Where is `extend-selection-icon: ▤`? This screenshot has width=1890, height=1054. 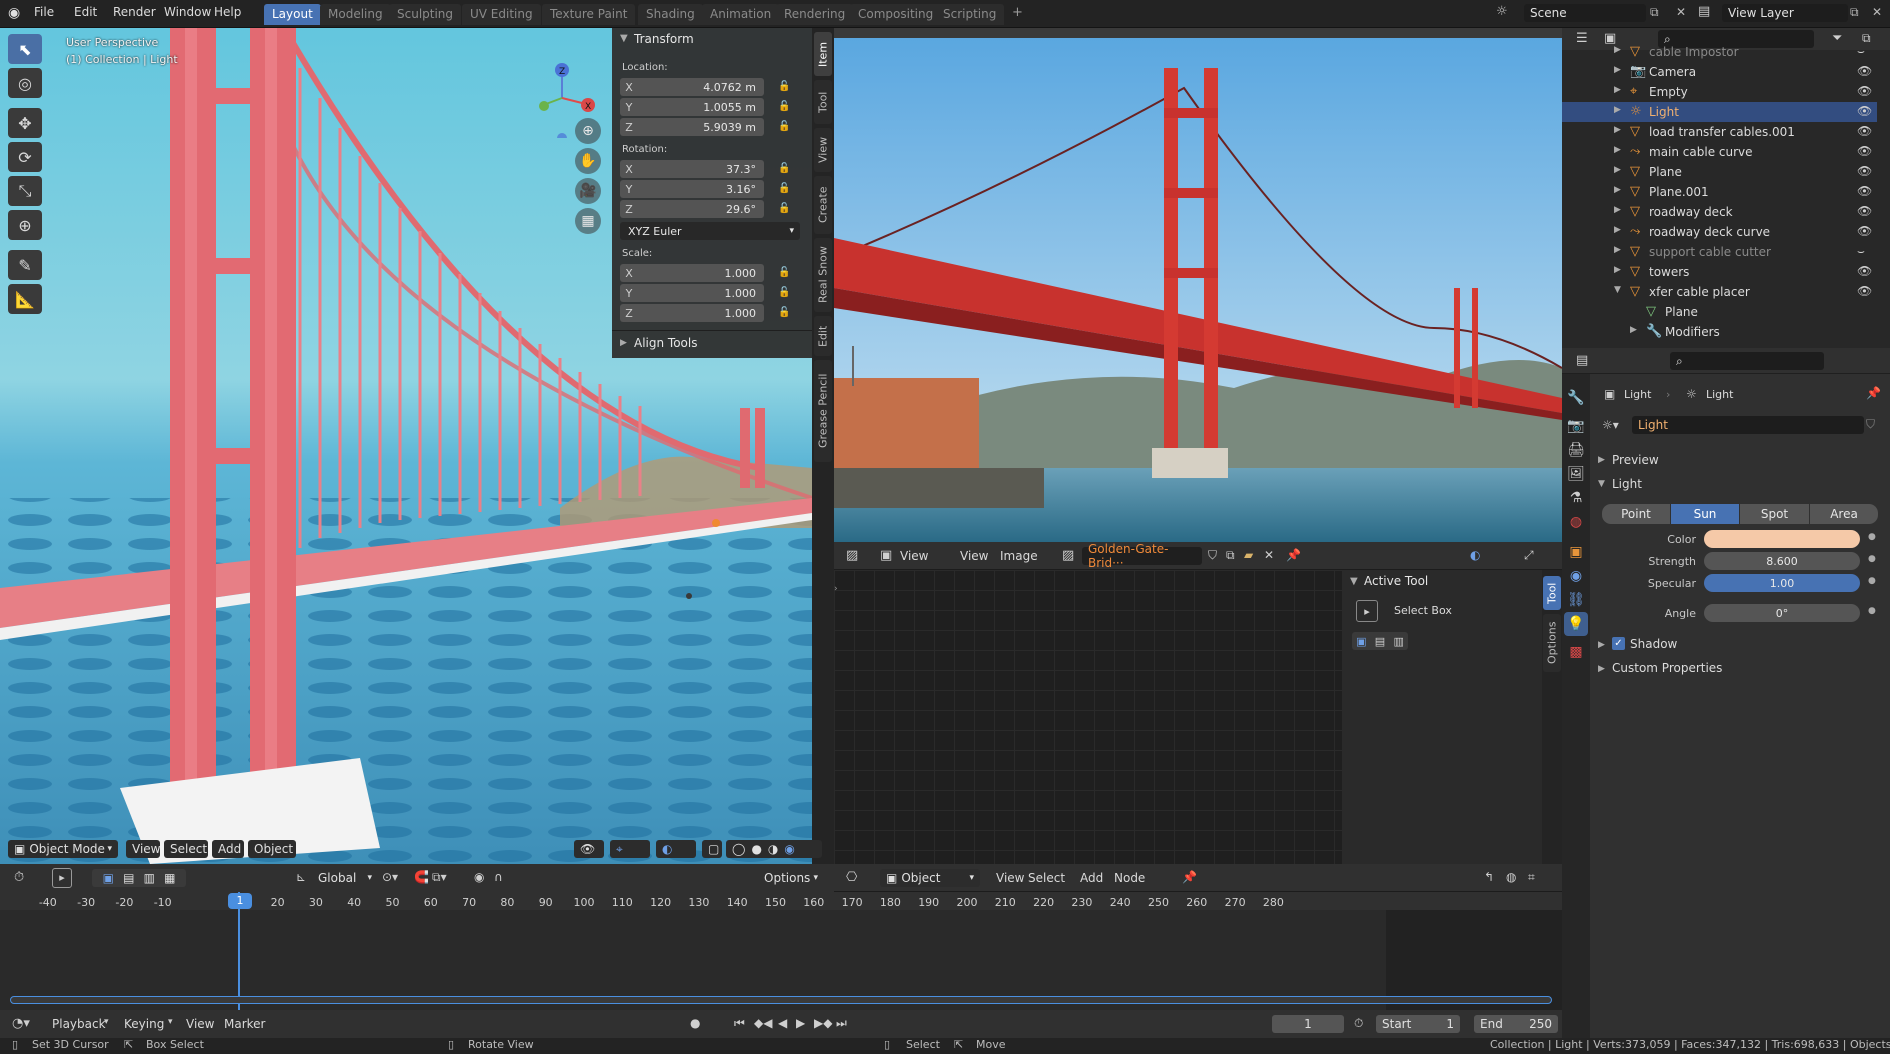
extend-selection-icon: ▤ is located at coordinates (1380, 641).